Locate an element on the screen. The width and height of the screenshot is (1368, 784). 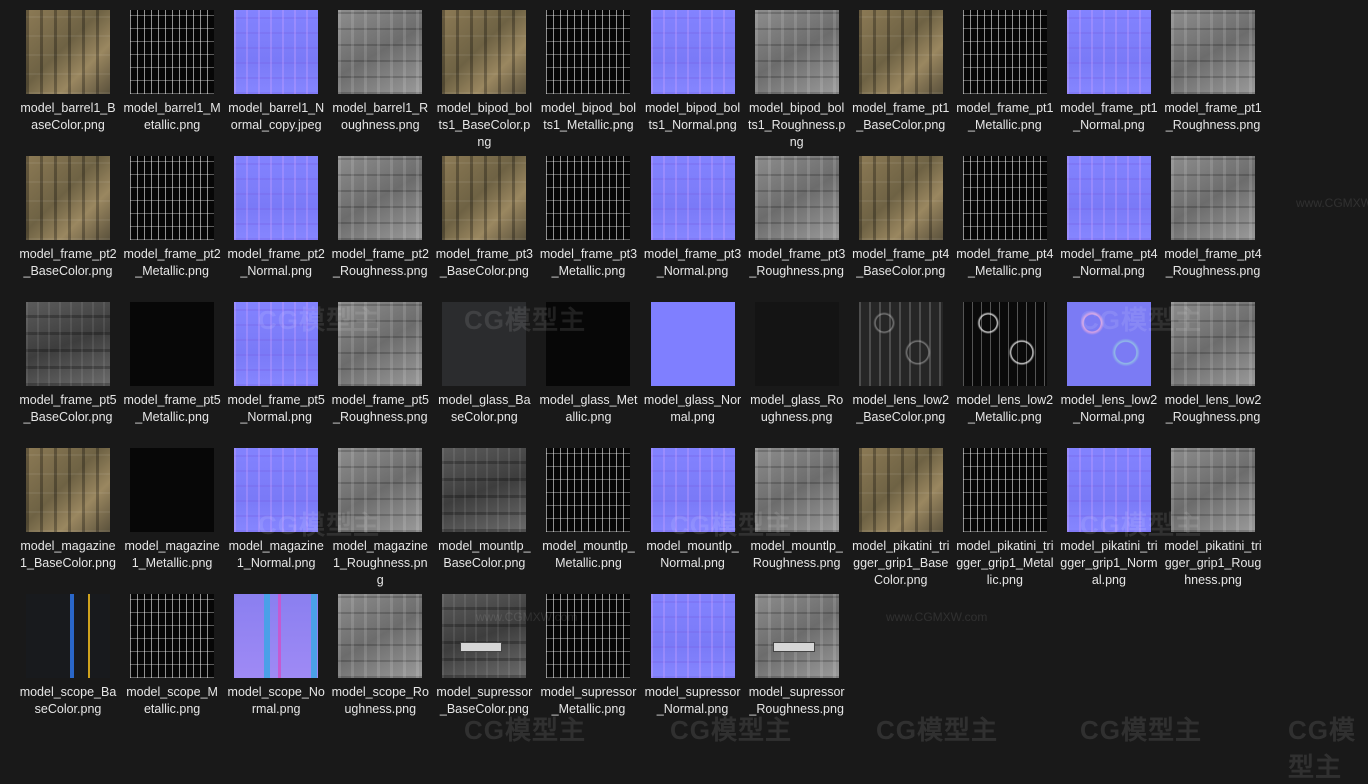
file-item: model_frame_pt1_Normal.png is located at coordinates (1109, 82).